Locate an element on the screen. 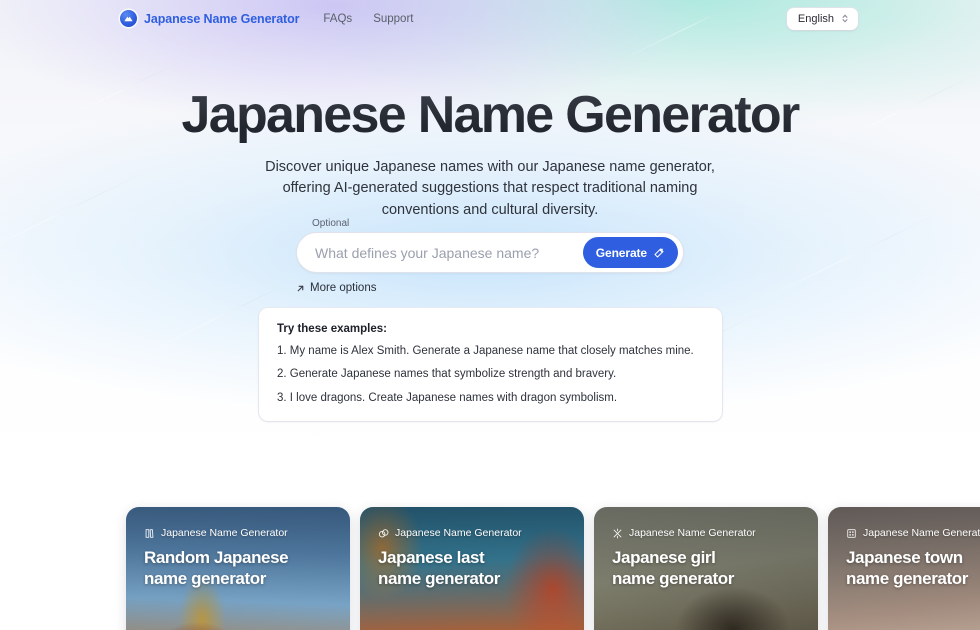 The width and height of the screenshot is (980, 630). generator-form: Optional Generate More options is located at coordinates (490, 256).